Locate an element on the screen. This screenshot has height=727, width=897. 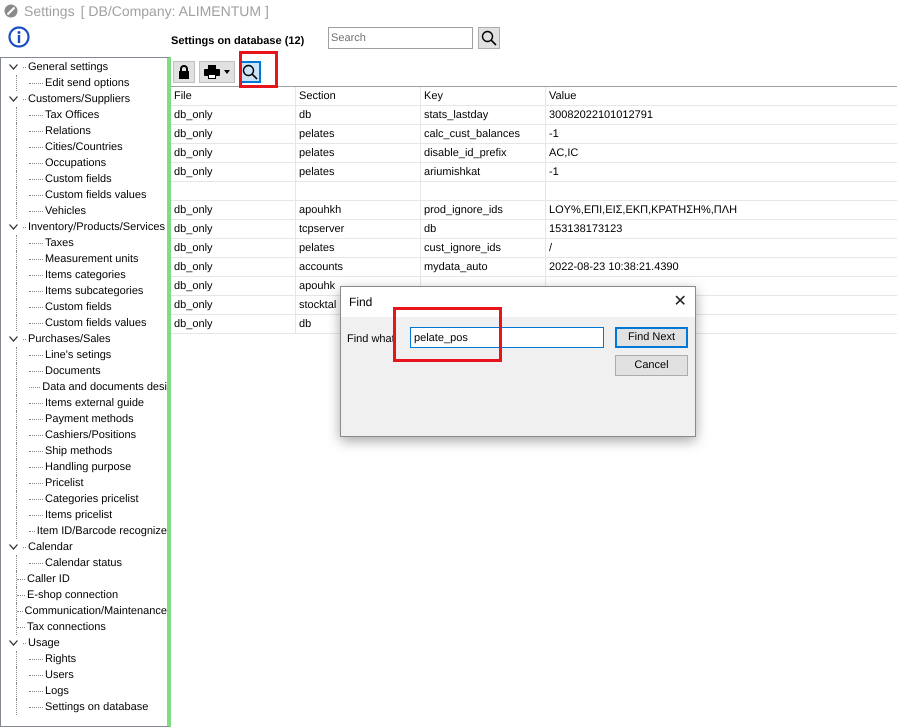
tree-item: Payment methods is located at coordinates (89, 419).